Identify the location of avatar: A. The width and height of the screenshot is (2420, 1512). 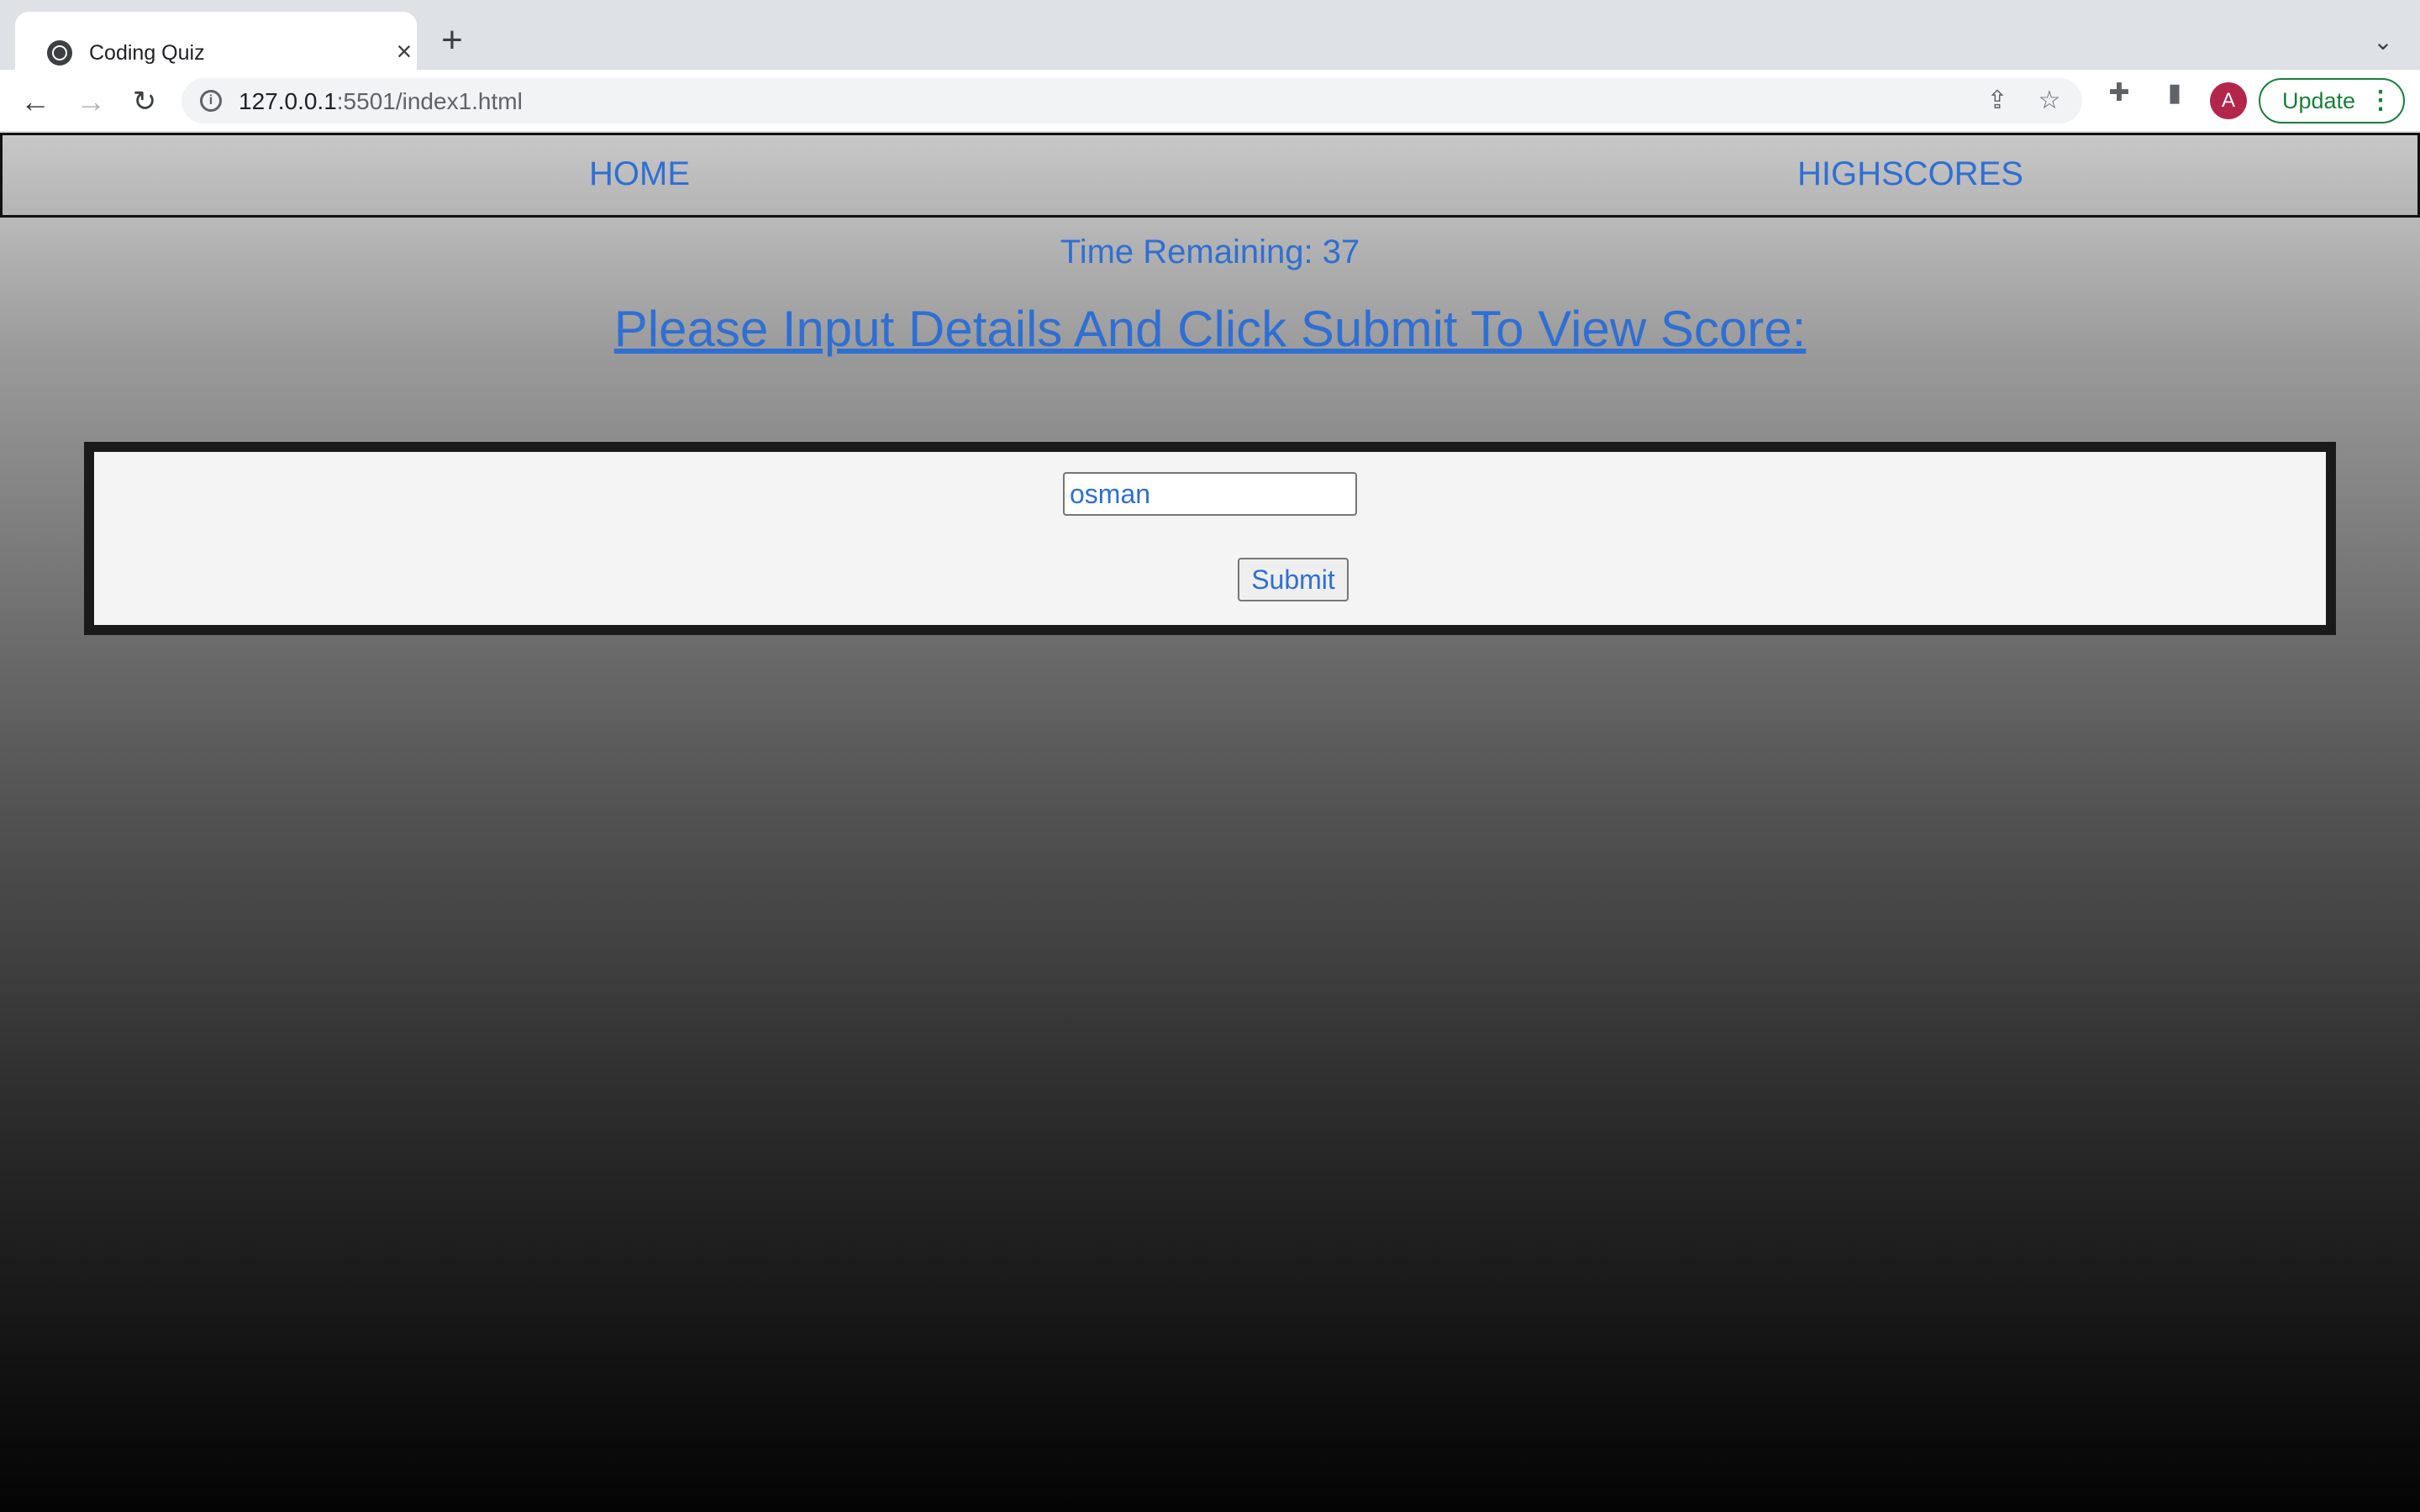
(2228, 100).